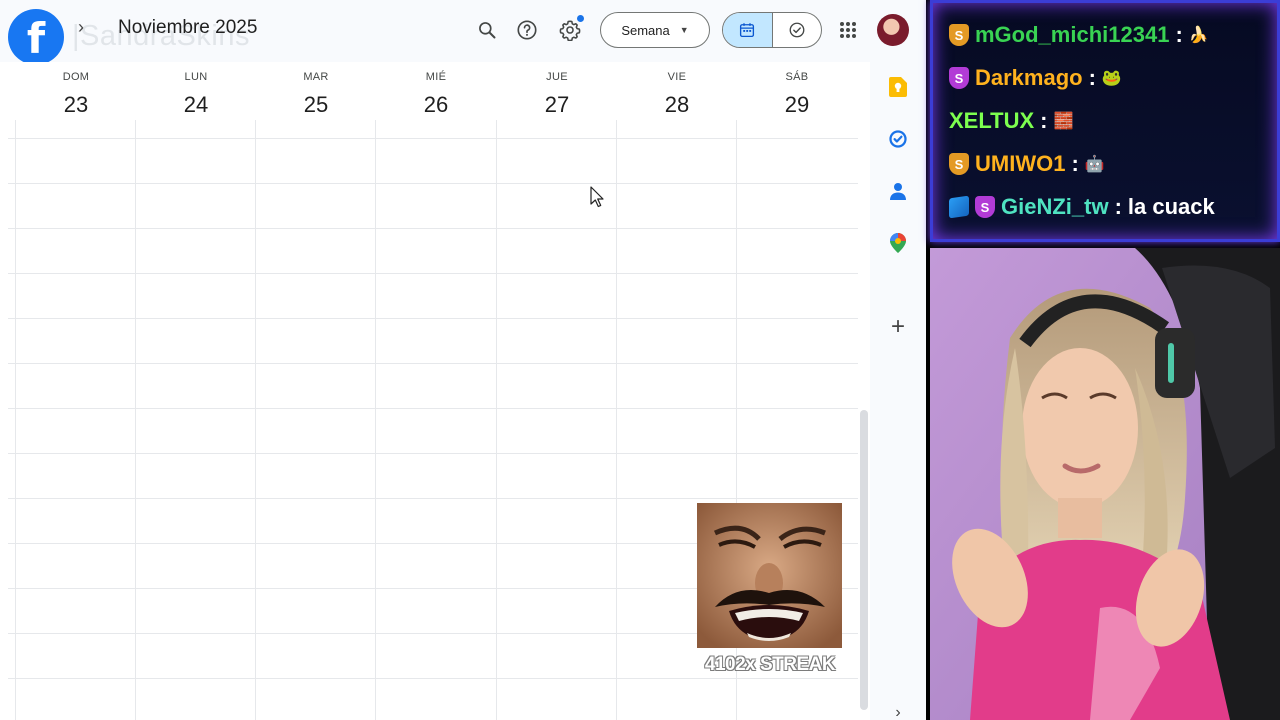  Describe the element at coordinates (557, 77) in the screenshot. I see `day-name: JUE` at that location.